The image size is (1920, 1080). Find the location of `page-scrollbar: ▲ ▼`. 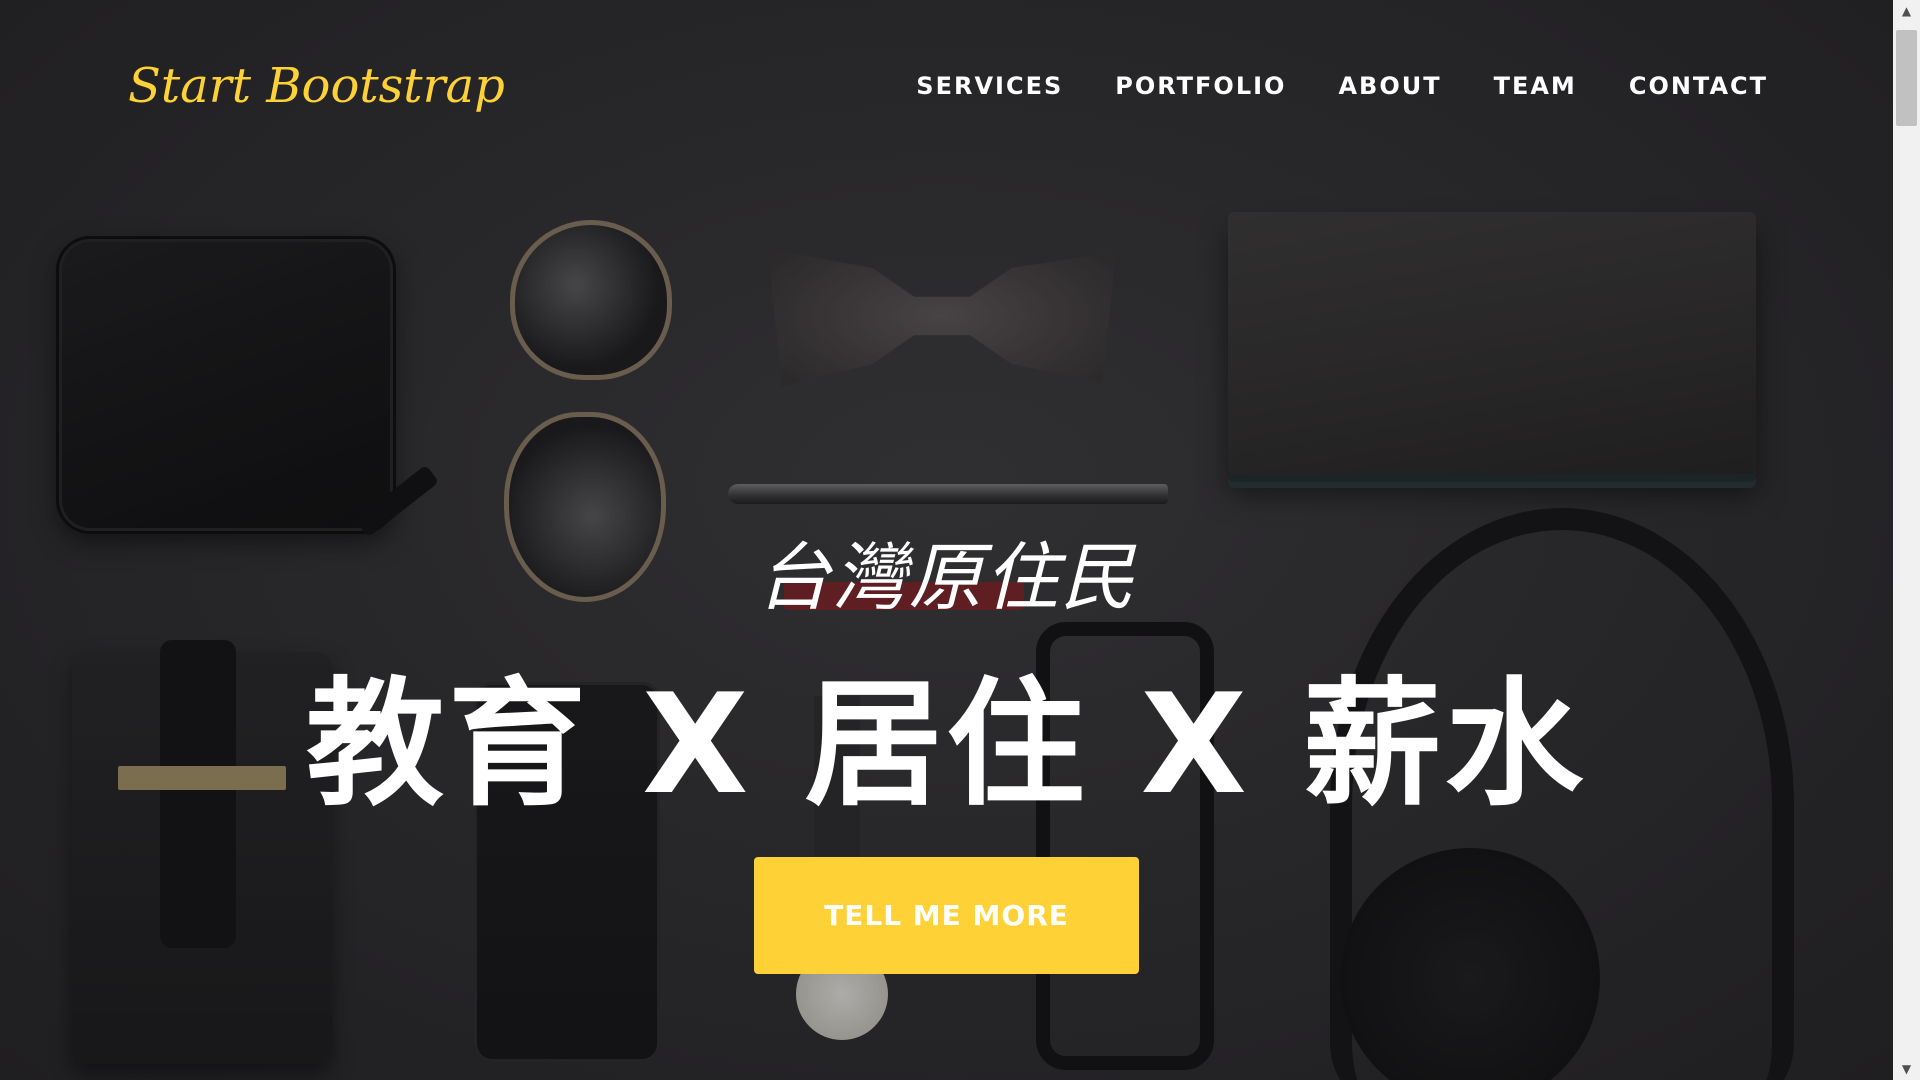

page-scrollbar: ▲ ▼ is located at coordinates (1906, 540).